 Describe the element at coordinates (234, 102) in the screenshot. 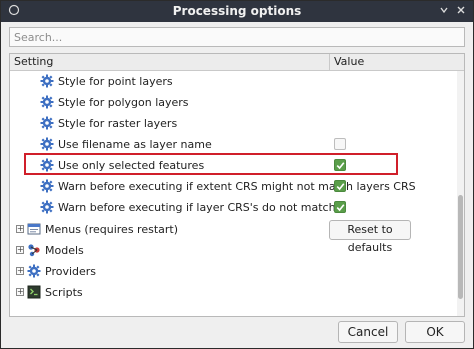

I see `tree-row-style-polygon: Style for polygon layers` at that location.